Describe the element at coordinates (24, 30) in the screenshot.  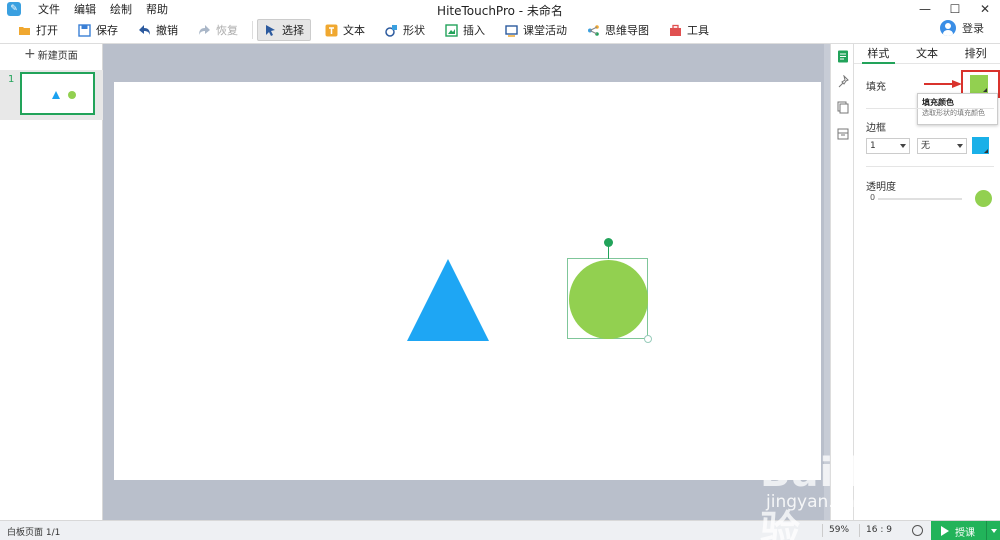
I see `folder-icon` at that location.